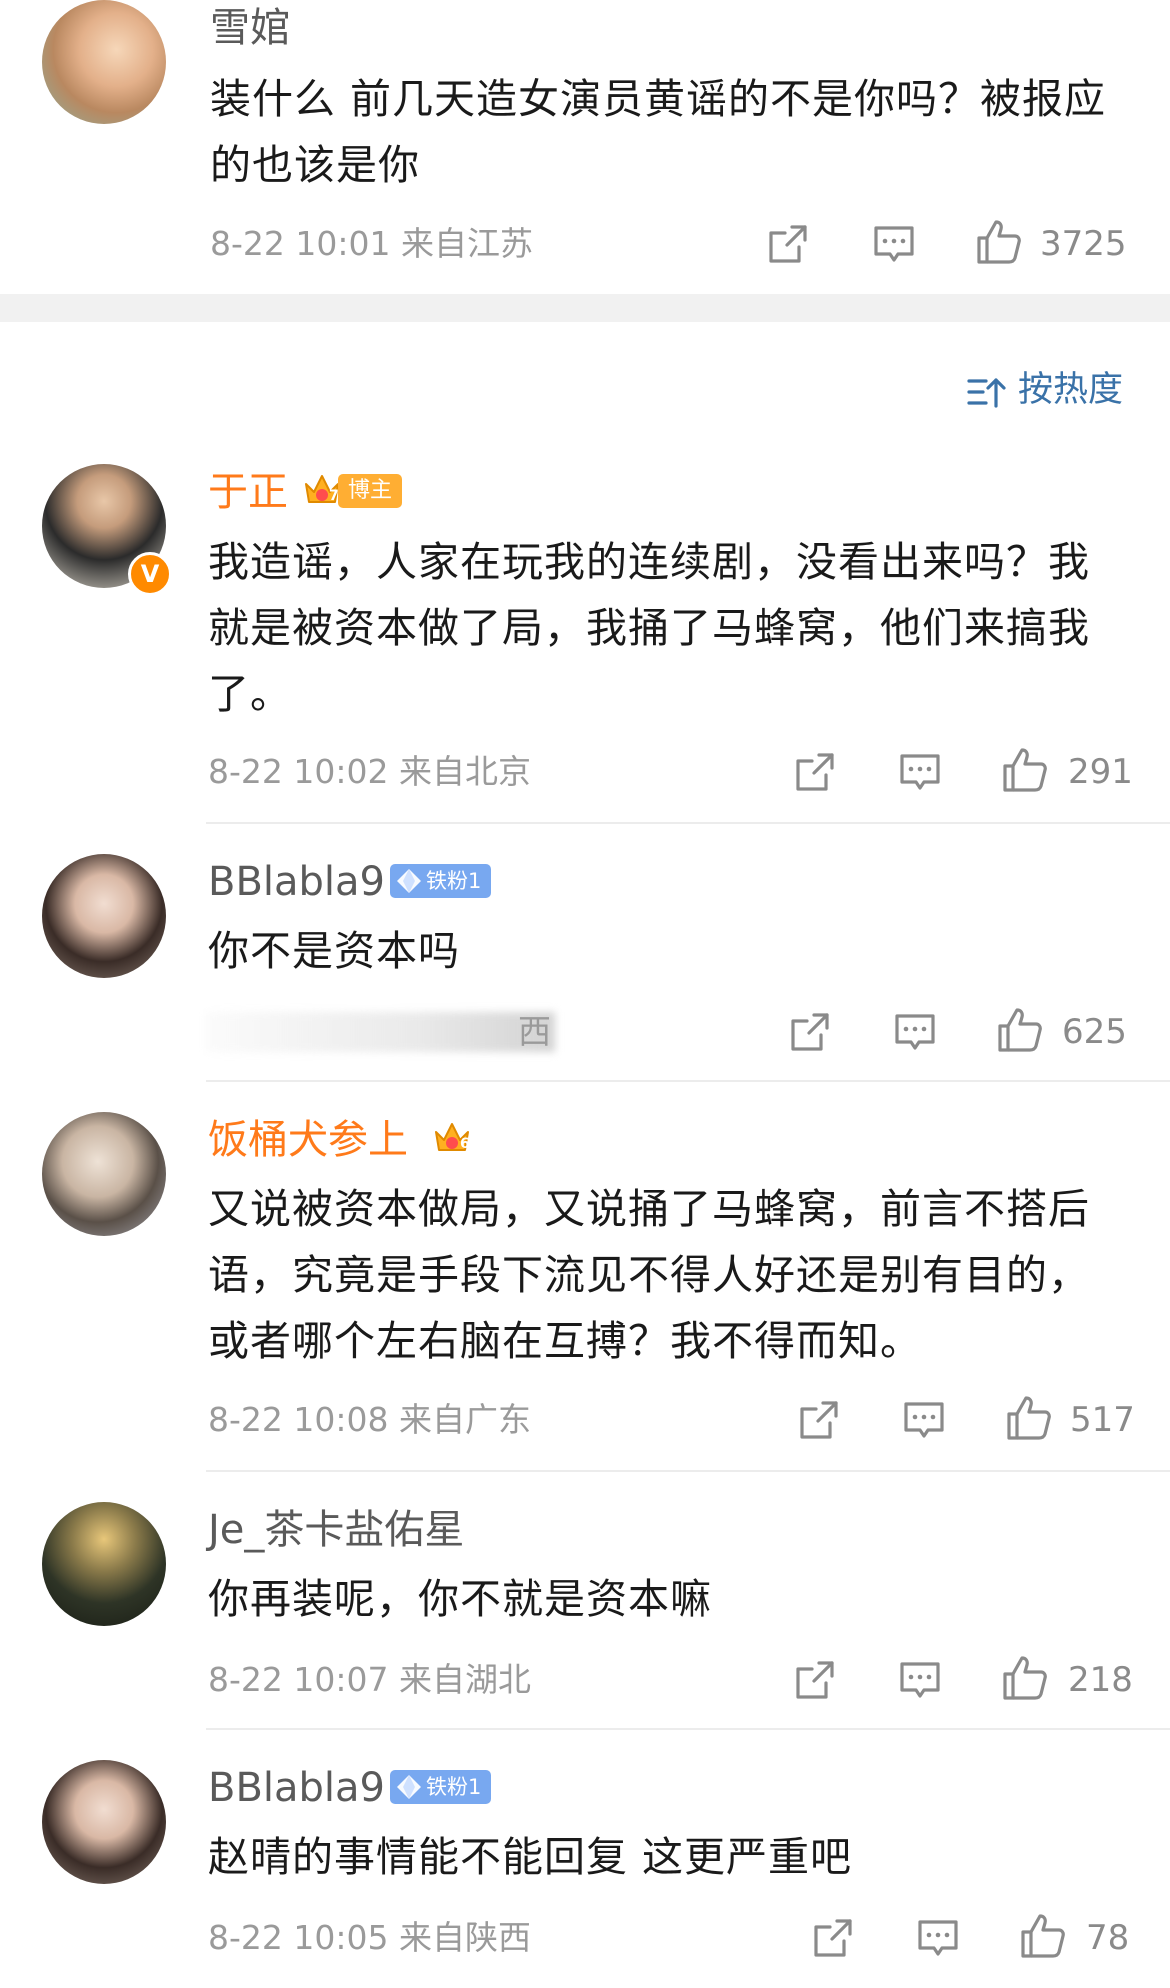 This screenshot has height=1988, width=1170. Describe the element at coordinates (371, 243) in the screenshot. I see `comment-meta: 8-22 10:01 来自江苏` at that location.